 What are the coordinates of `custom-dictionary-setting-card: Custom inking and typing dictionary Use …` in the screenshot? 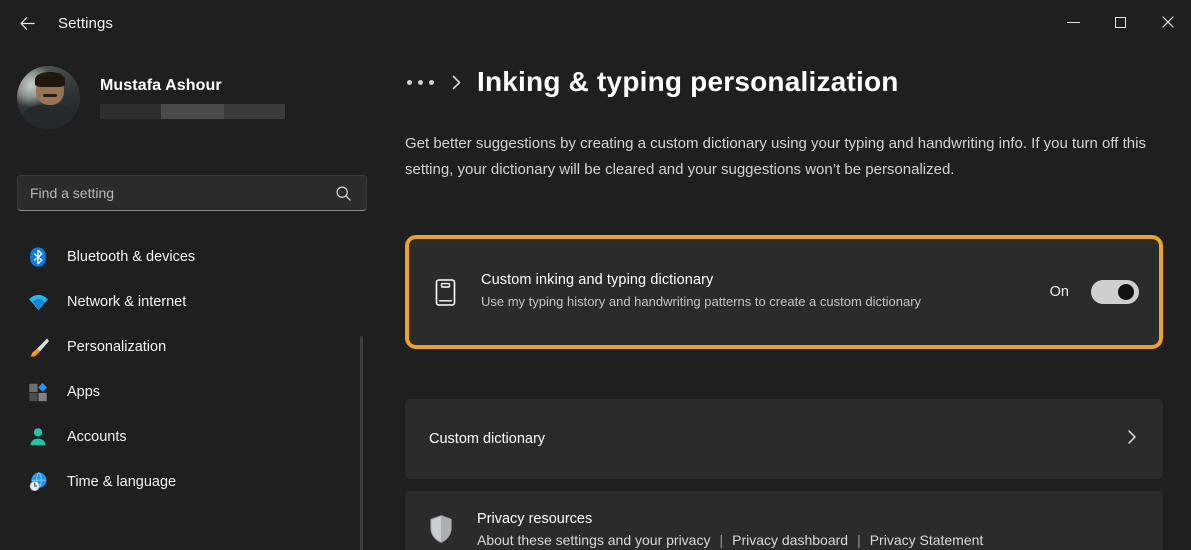 It's located at (784, 292).